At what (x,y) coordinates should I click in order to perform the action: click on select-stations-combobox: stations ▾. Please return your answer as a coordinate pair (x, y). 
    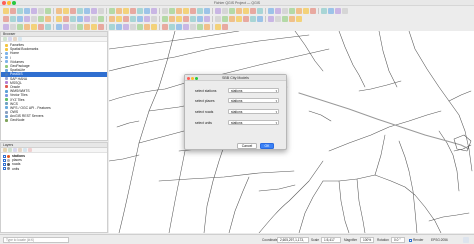
    Looking at the image, I should click on (253, 90).